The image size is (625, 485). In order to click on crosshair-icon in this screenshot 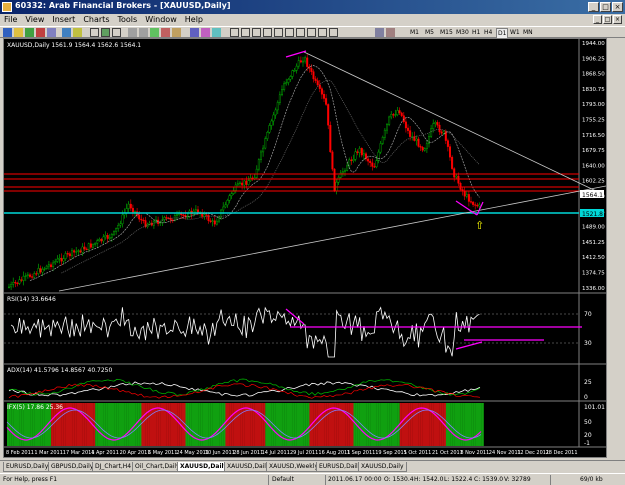, I will do `click(245, 32)`.